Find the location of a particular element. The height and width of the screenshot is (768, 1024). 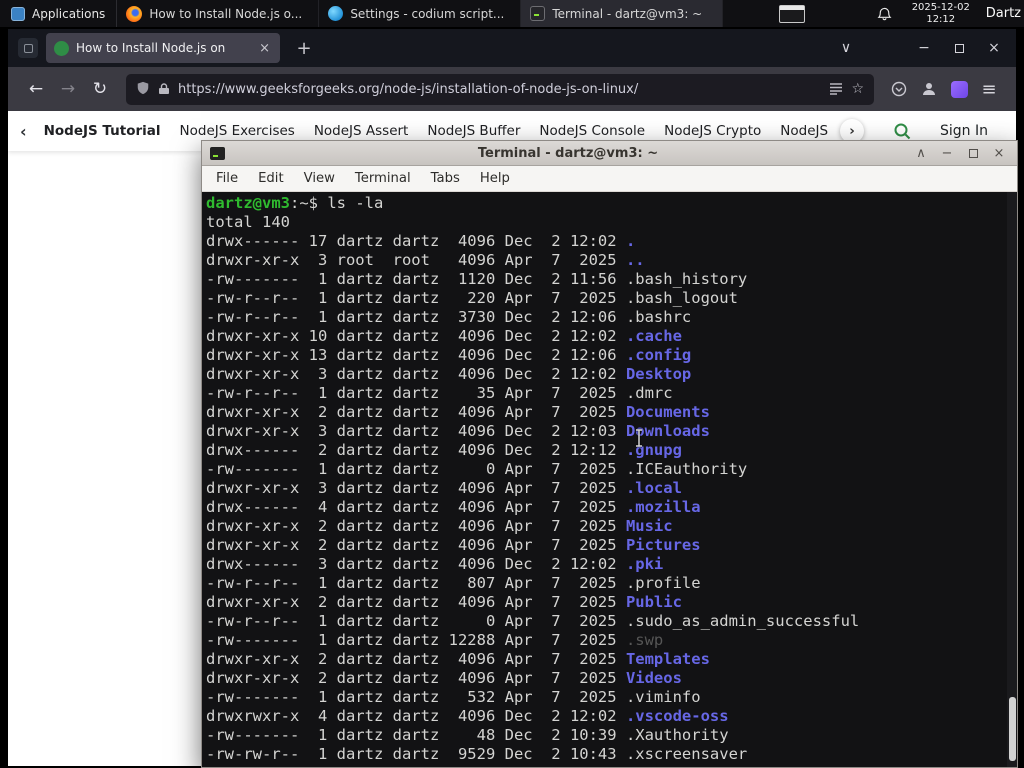

site-favicon is located at coordinates (61, 48).